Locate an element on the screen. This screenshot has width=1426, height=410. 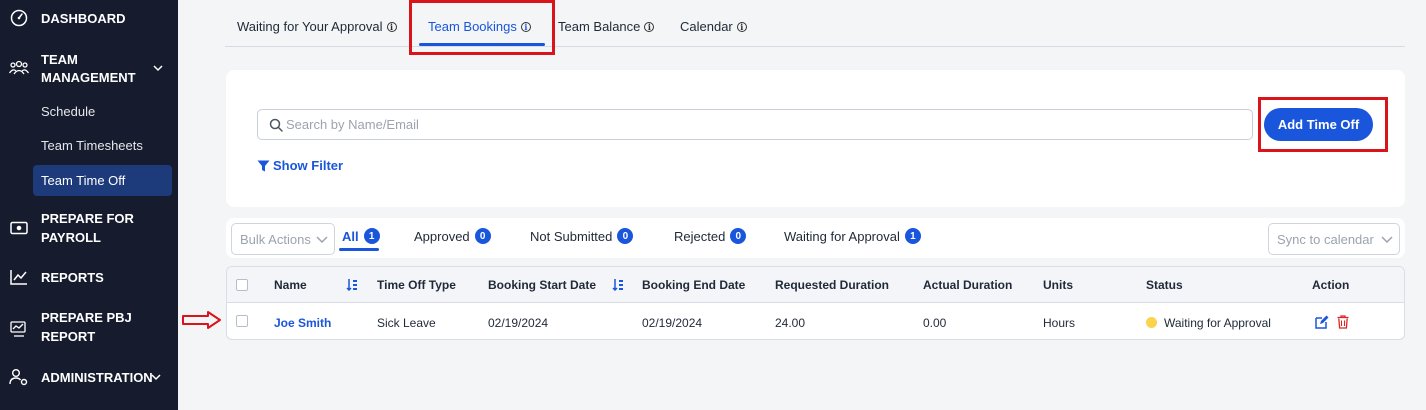
highlight-box-team-bookings is located at coordinates (482, 27).